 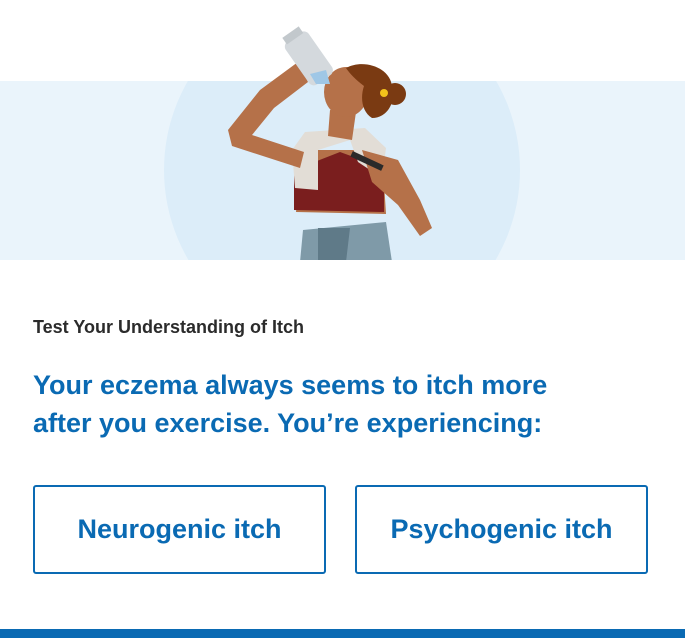 I want to click on answer-button-psychogenic: Psychogenic itch, so click(x=501, y=529).